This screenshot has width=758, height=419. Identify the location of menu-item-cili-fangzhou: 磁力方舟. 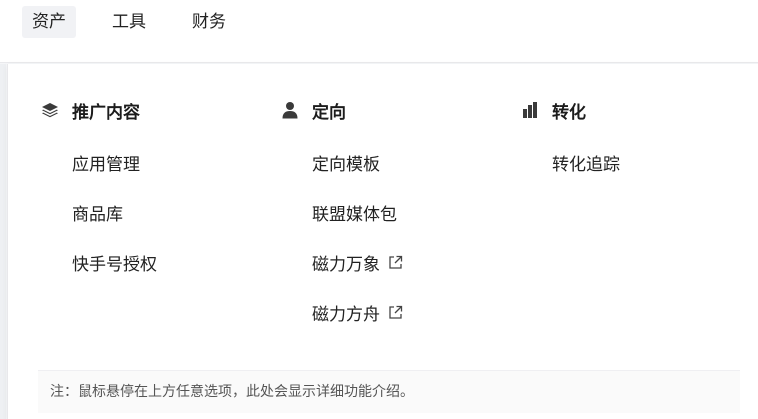
(357, 312).